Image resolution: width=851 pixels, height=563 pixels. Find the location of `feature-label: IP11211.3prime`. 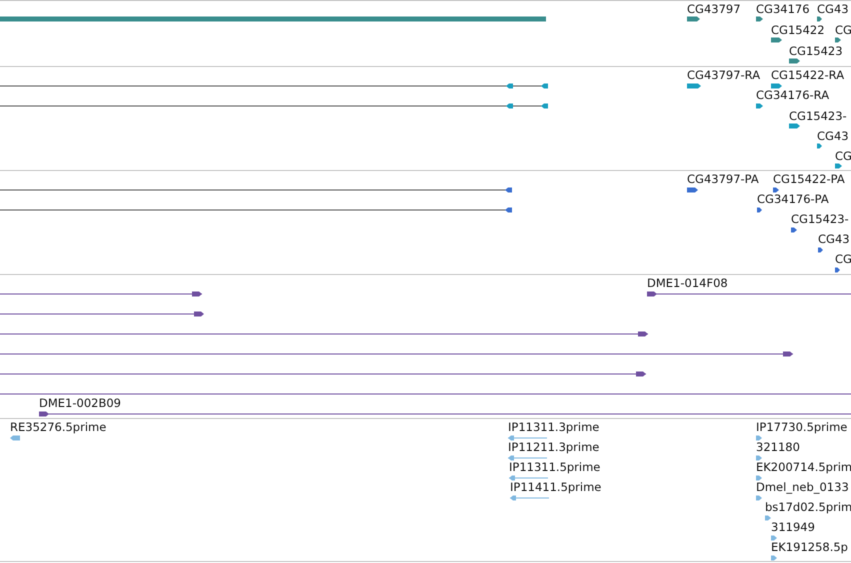

feature-label: IP11211.3prime is located at coordinates (554, 447).